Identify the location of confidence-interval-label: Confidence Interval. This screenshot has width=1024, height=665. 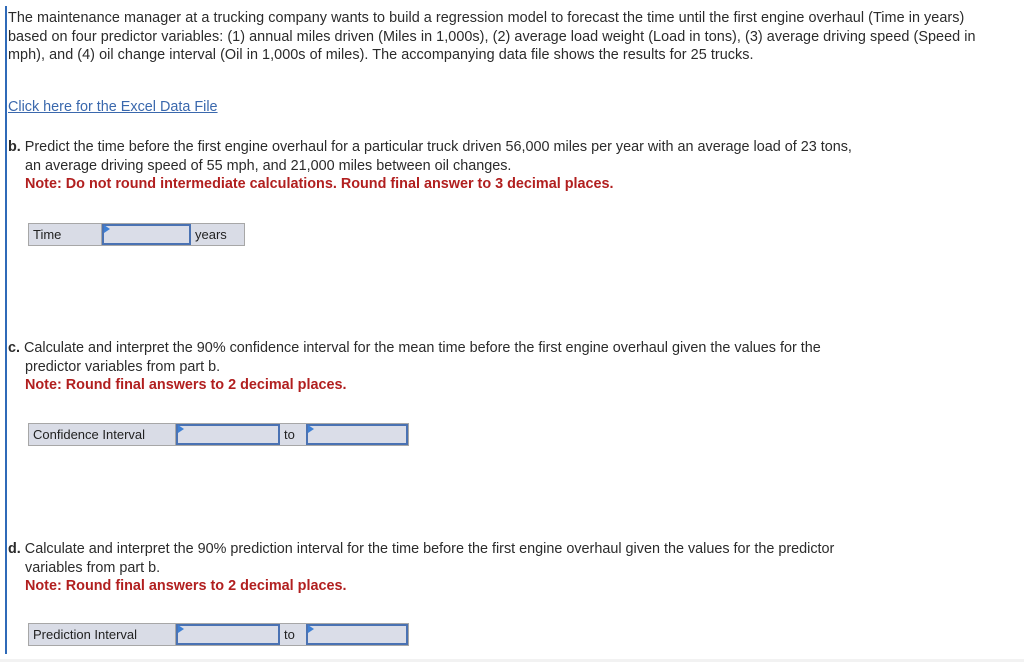
(102, 434).